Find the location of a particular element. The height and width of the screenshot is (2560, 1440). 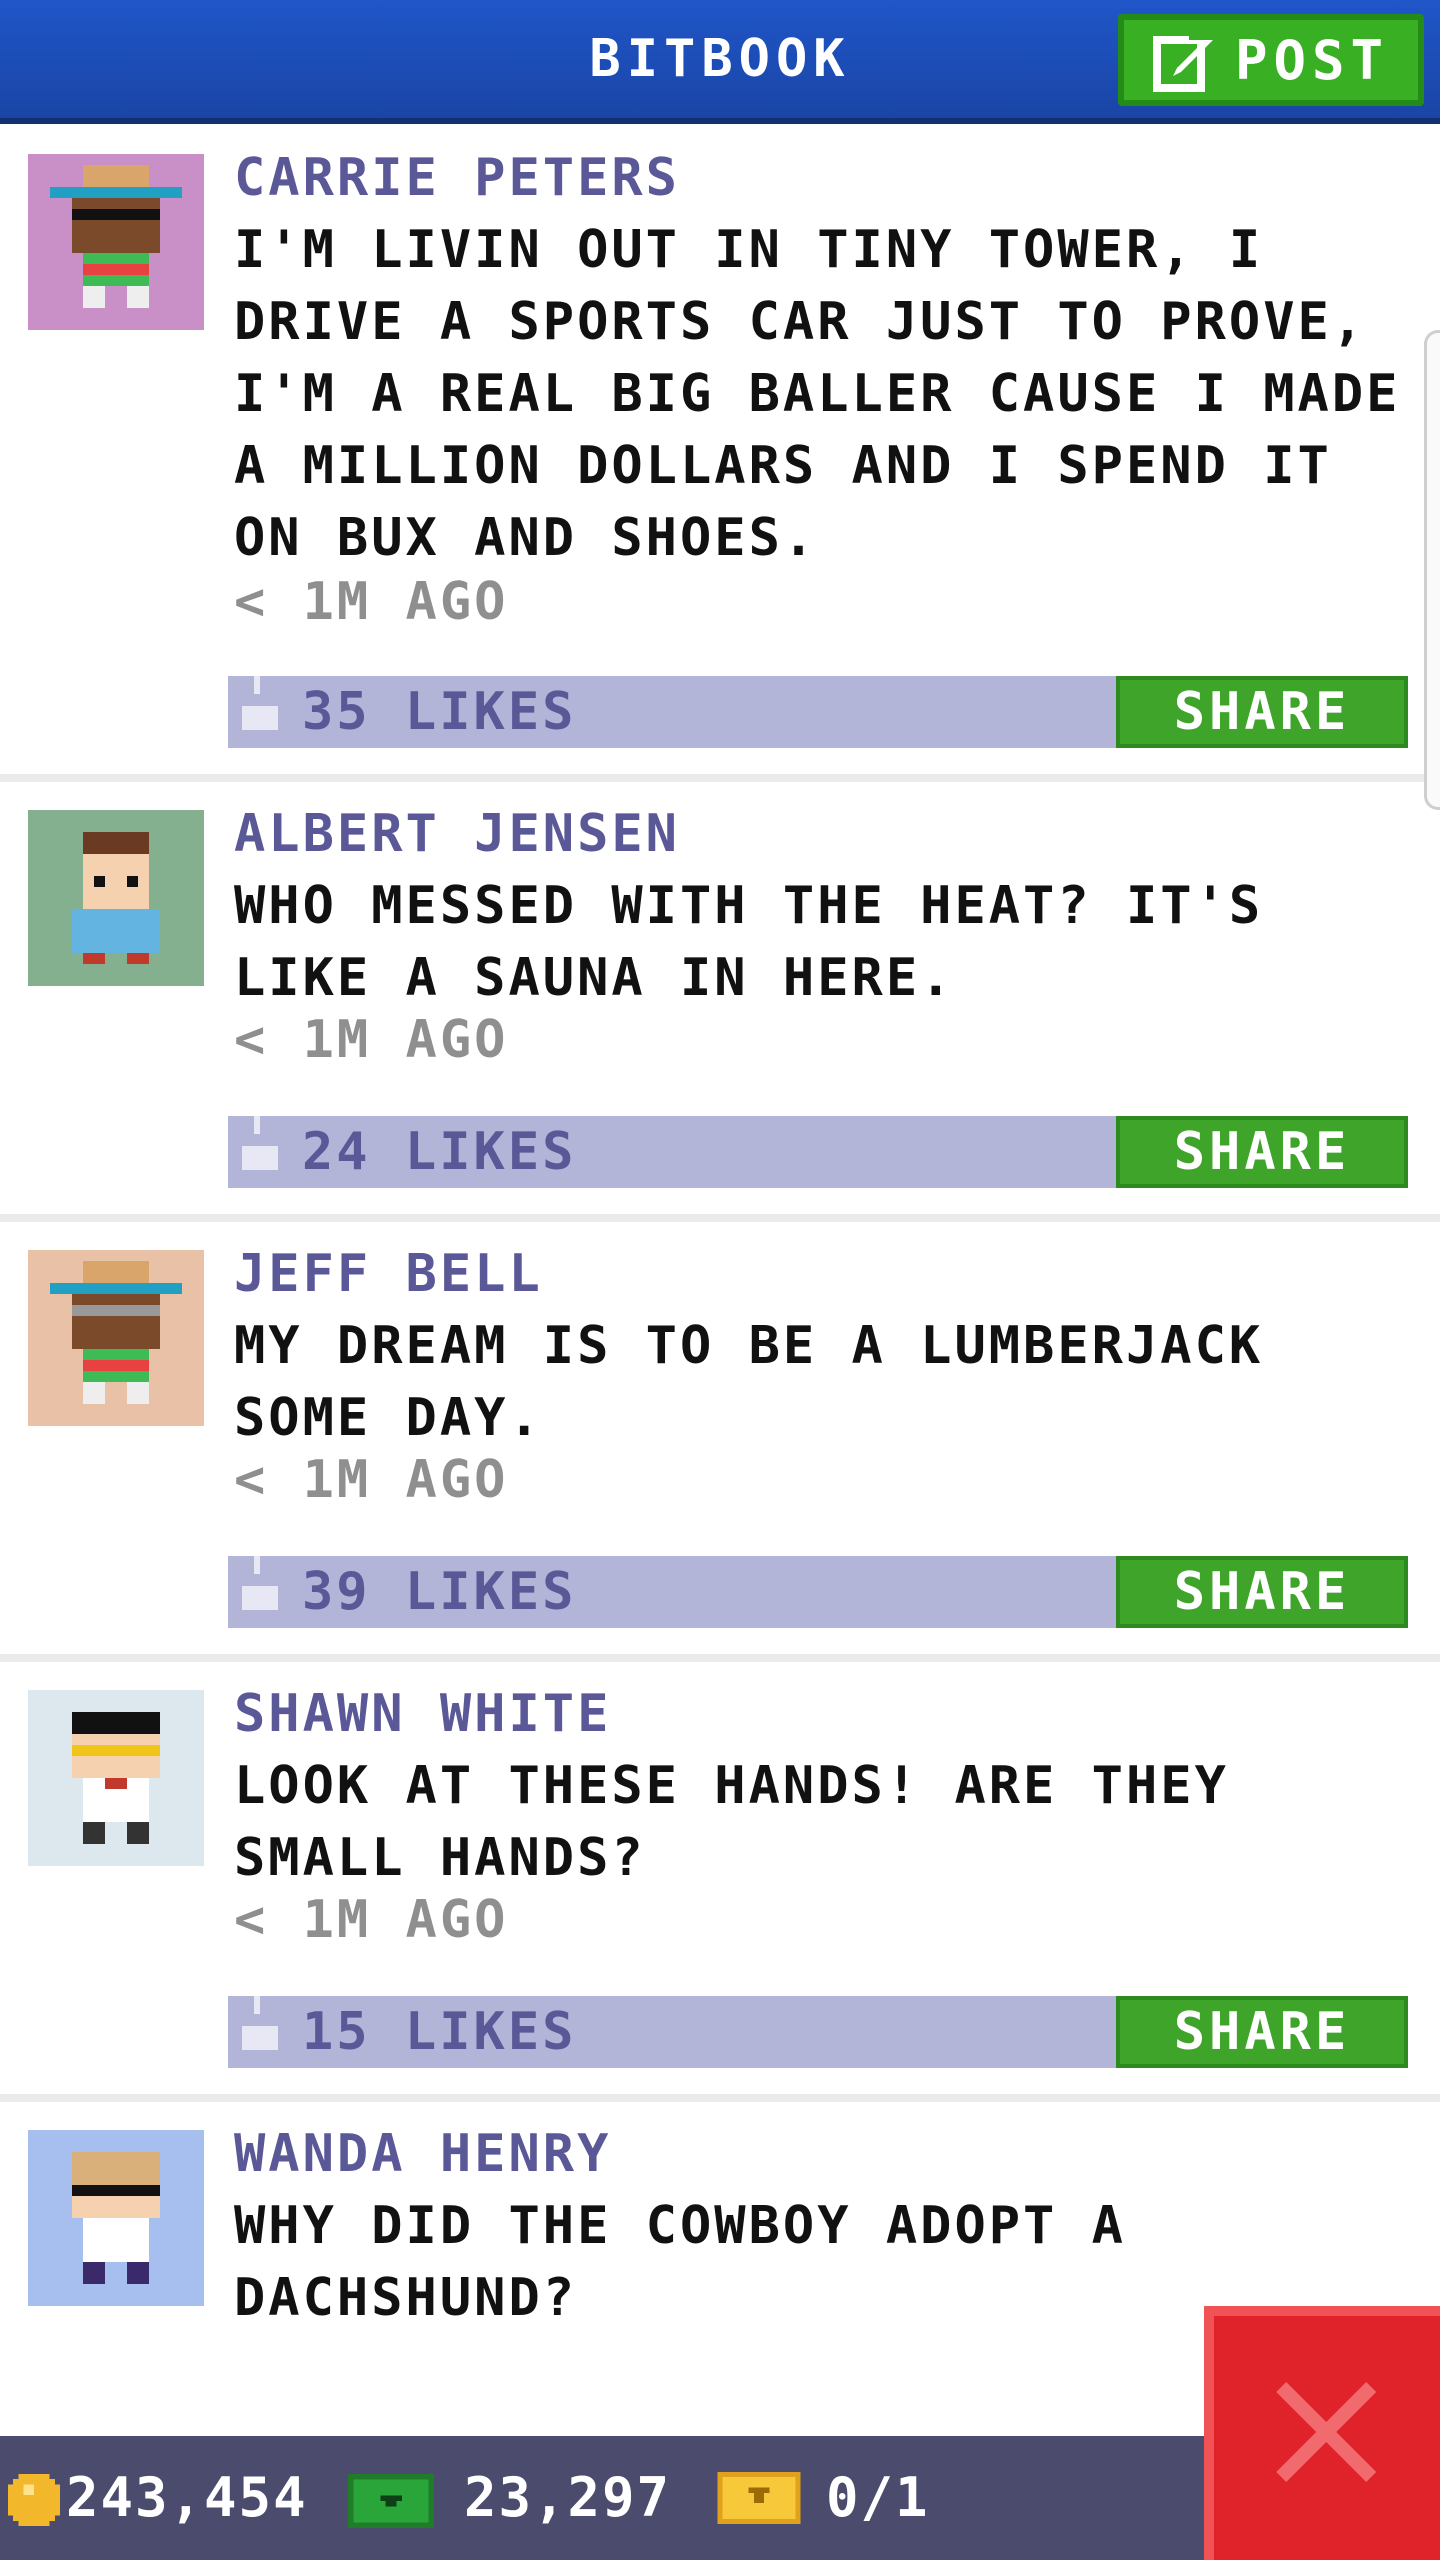

like-bar: 35 LIKES SHARE is located at coordinates (818, 712).